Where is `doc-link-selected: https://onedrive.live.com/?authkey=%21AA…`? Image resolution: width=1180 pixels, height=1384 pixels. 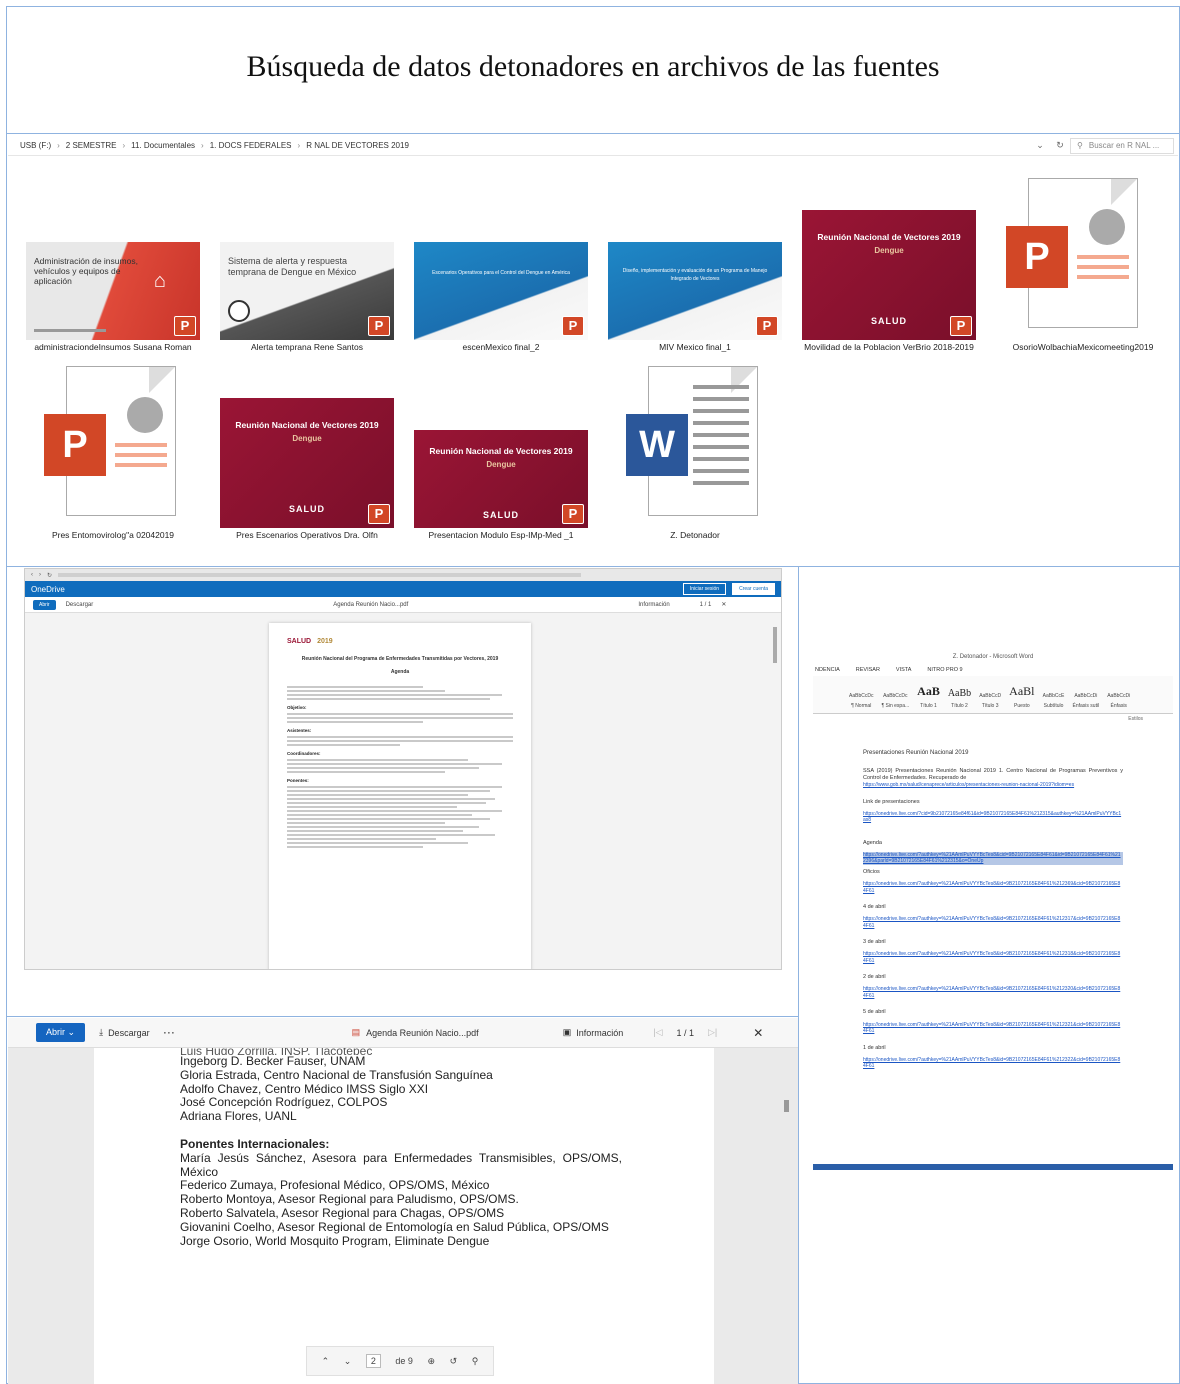
doc-link-selected: https://onedrive.live.com/?authkey=%21AA… is located at coordinates (993, 858).